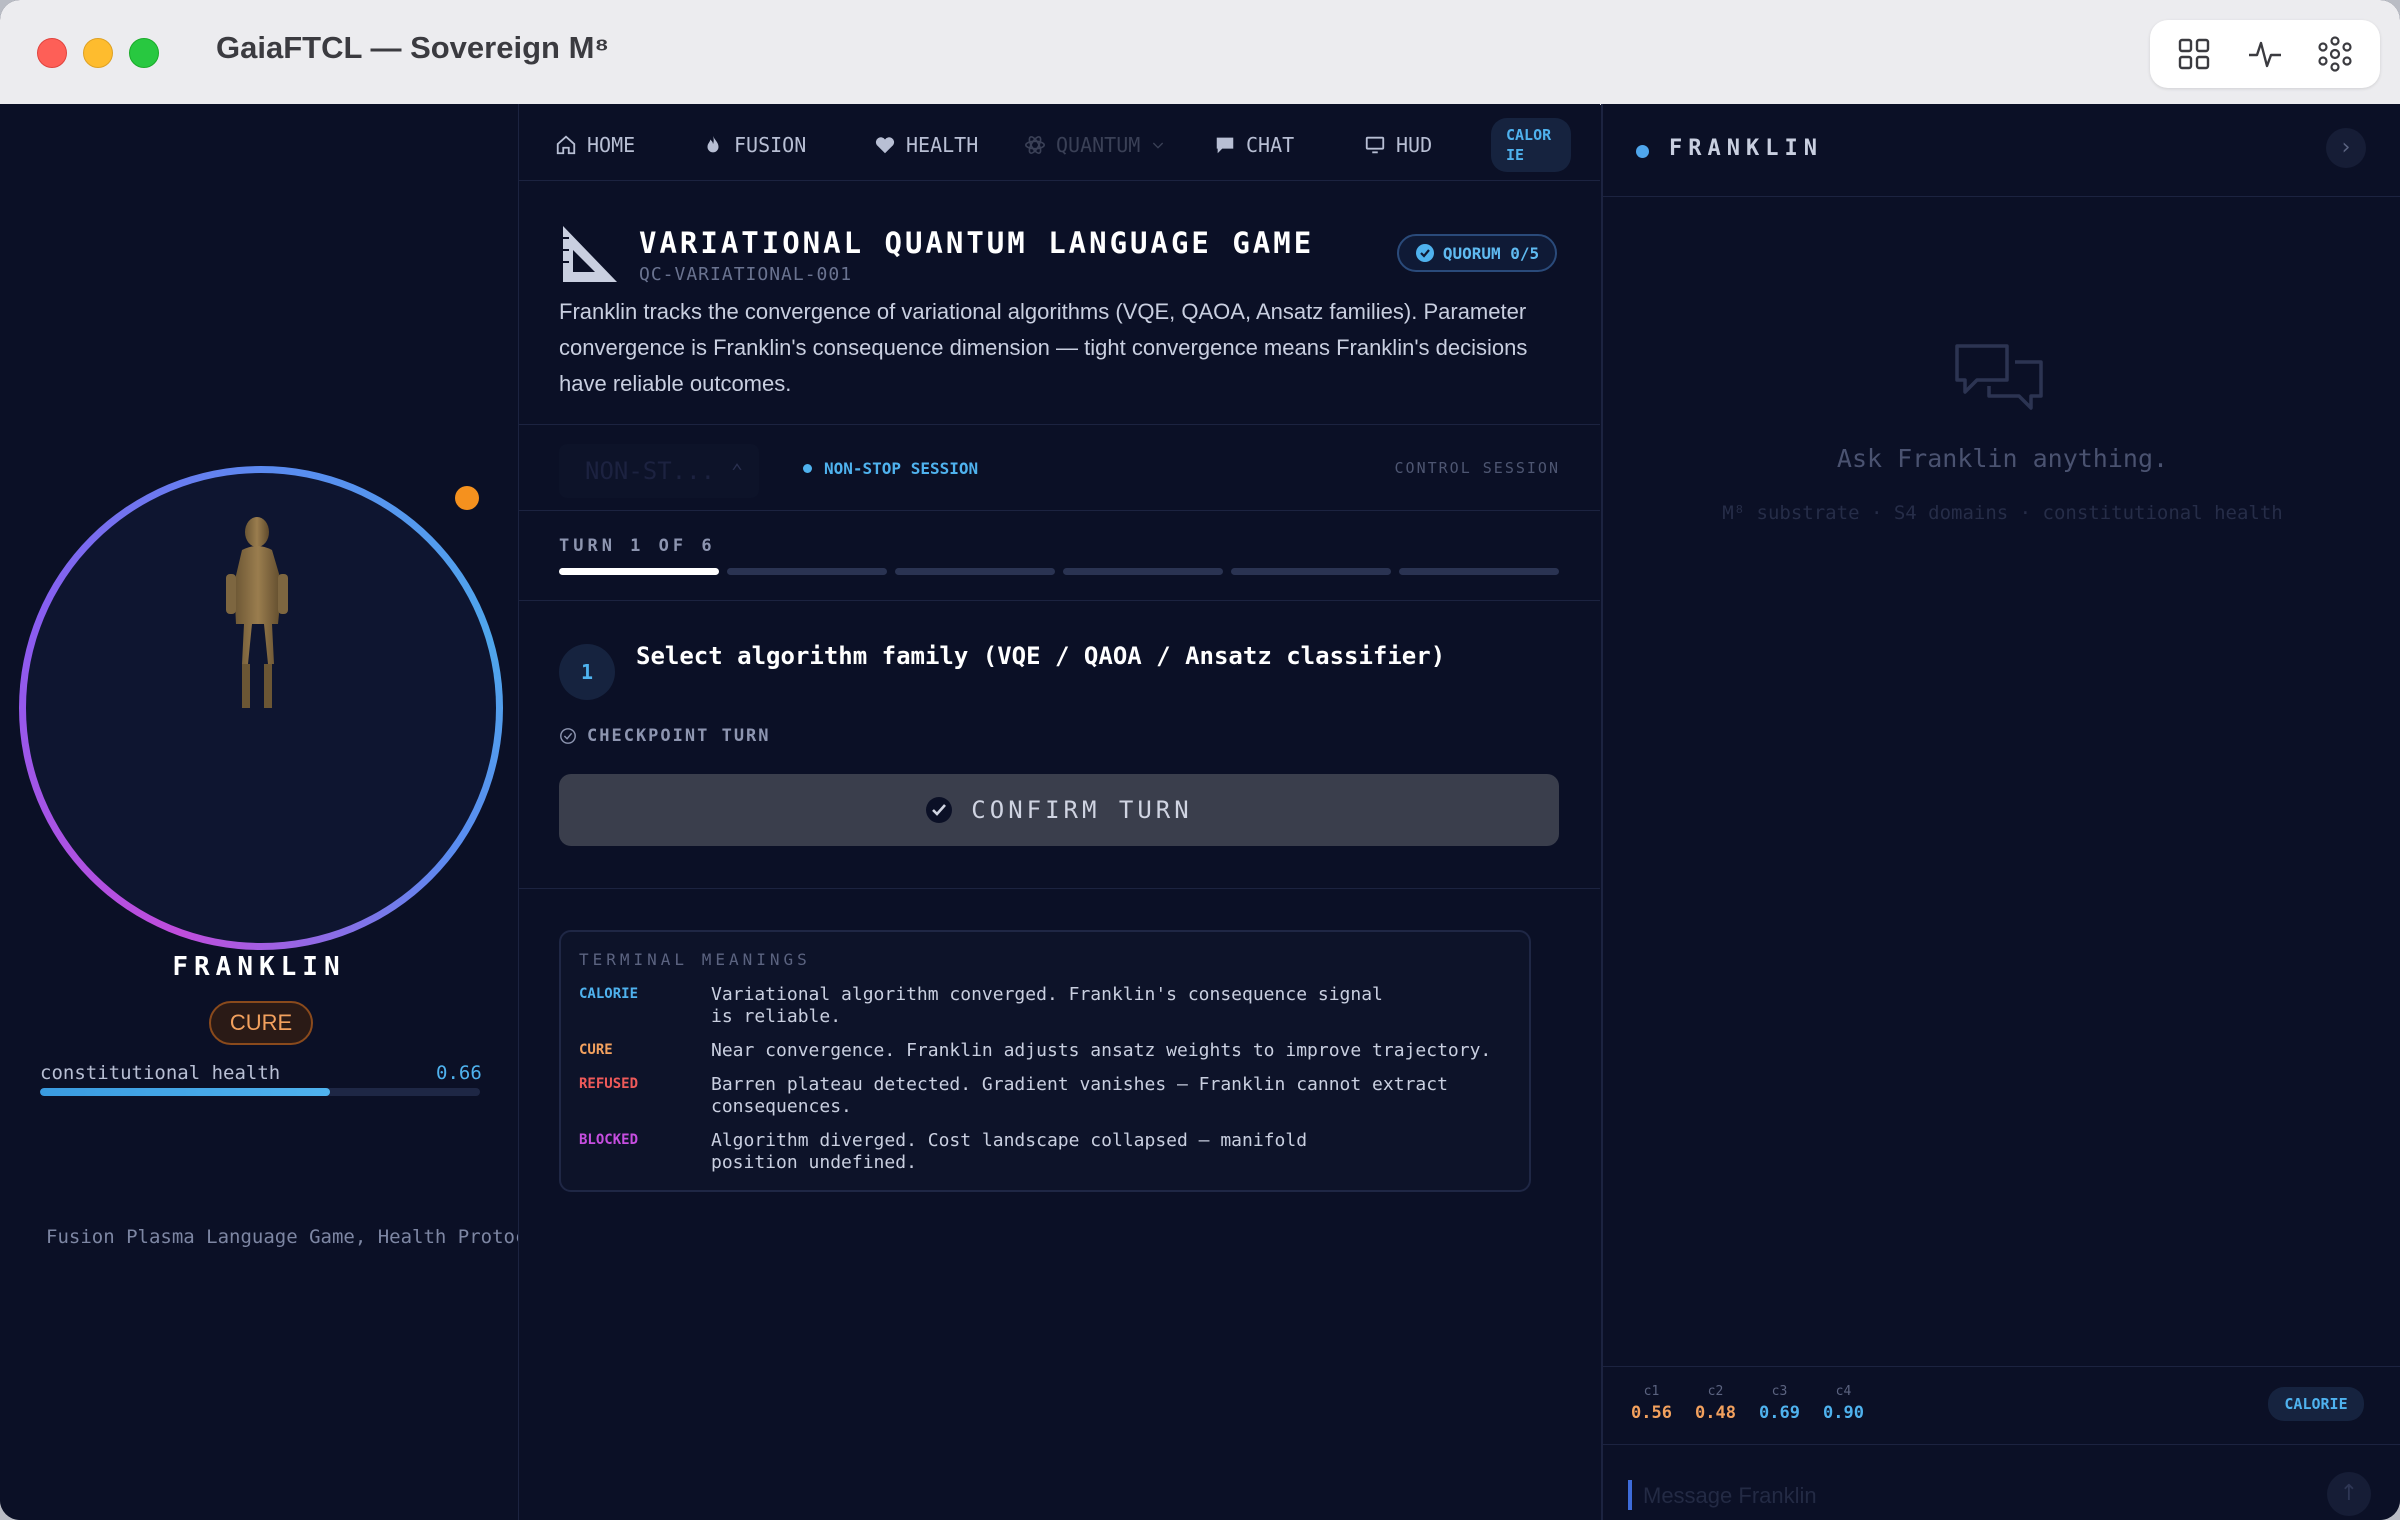  I want to click on health-value: 0.66, so click(459, 1073).